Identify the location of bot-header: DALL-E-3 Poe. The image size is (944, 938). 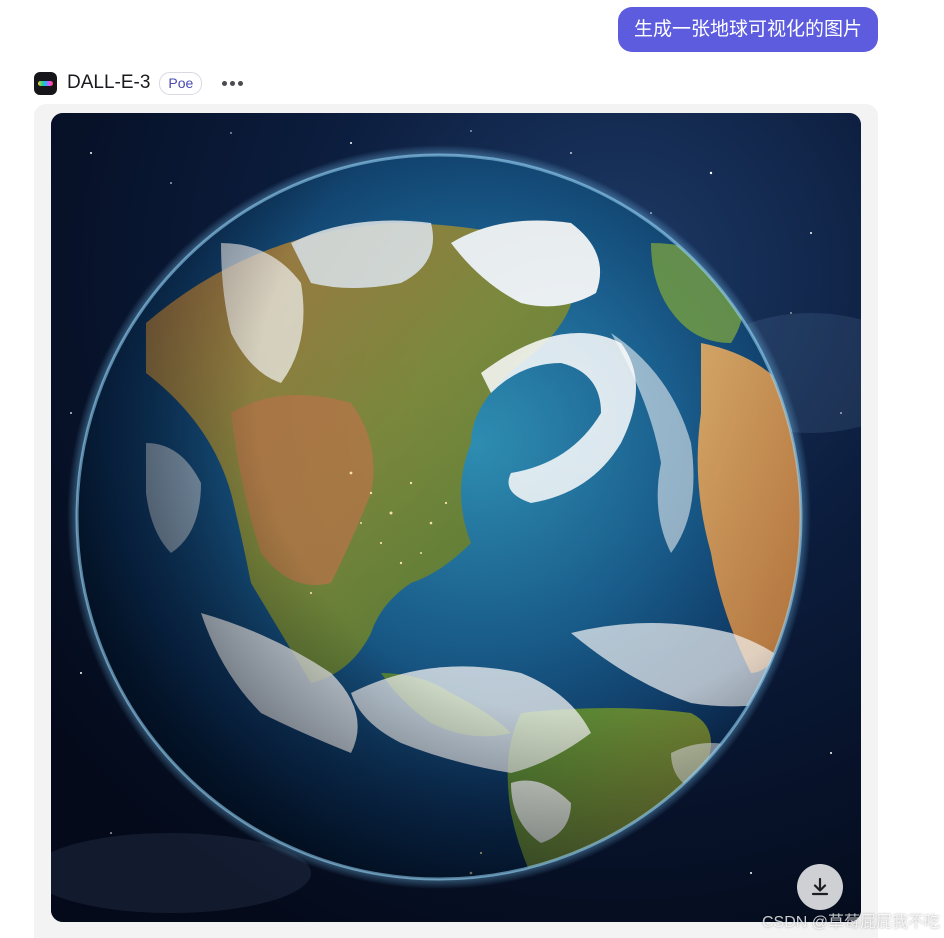
(139, 83).